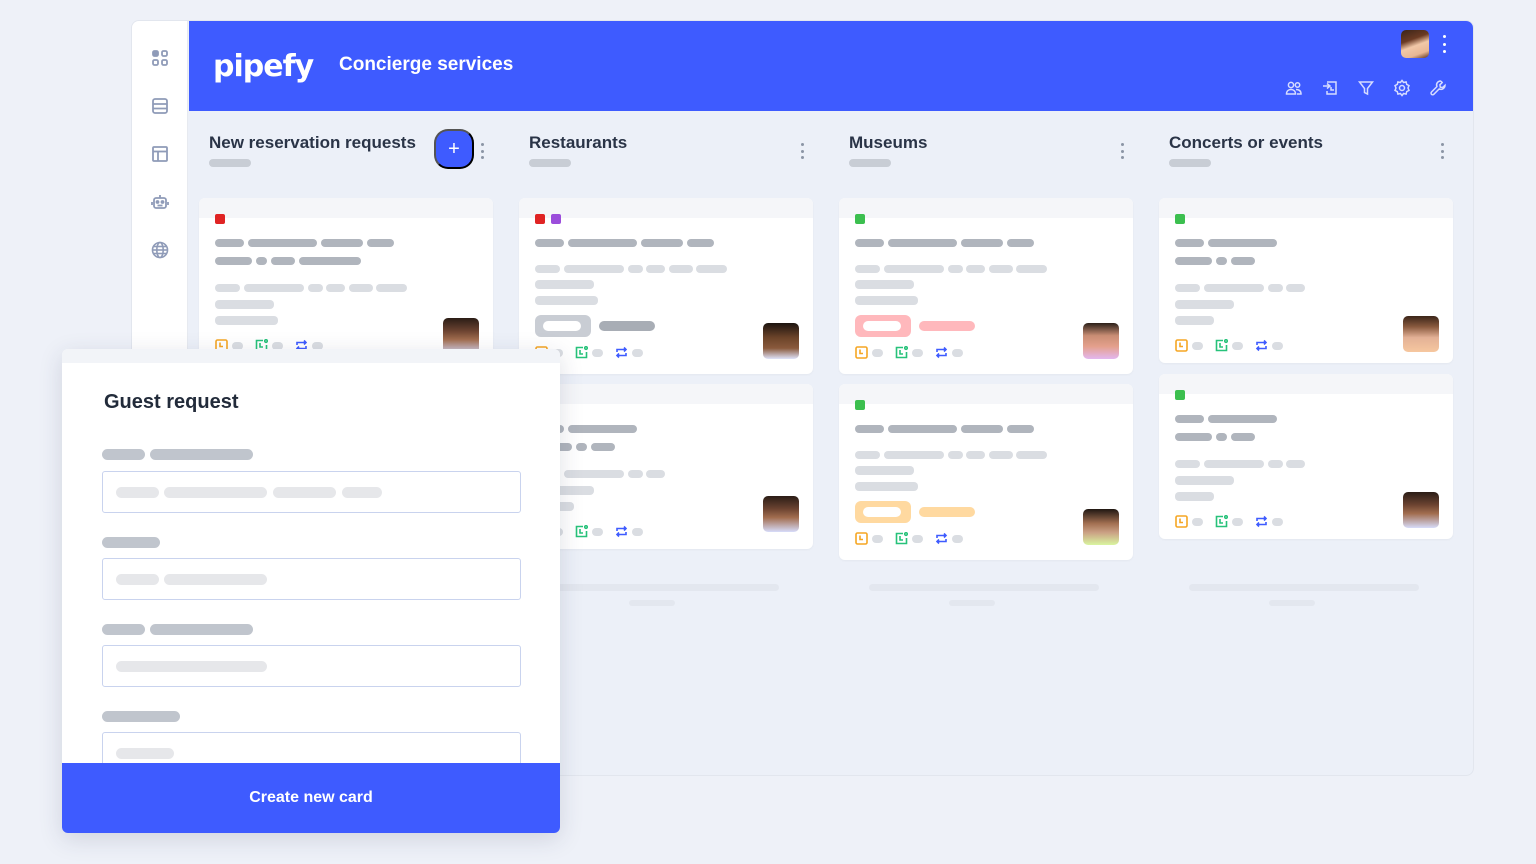 This screenshot has height=864, width=1536. I want to click on form-title: Guest request, so click(171, 402).